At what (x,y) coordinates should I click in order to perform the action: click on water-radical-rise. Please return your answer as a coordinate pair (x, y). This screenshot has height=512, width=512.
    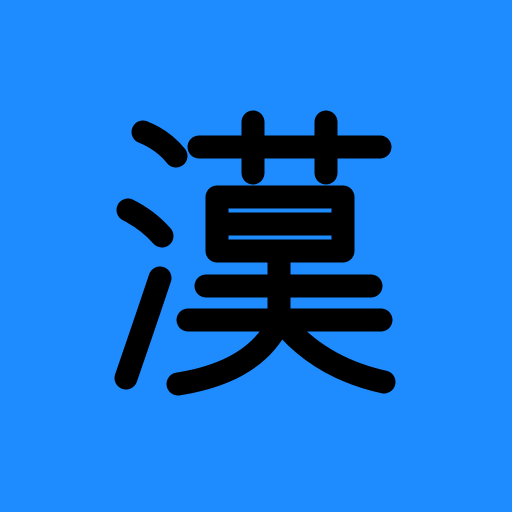
    Looking at the image, I should click on (143, 328).